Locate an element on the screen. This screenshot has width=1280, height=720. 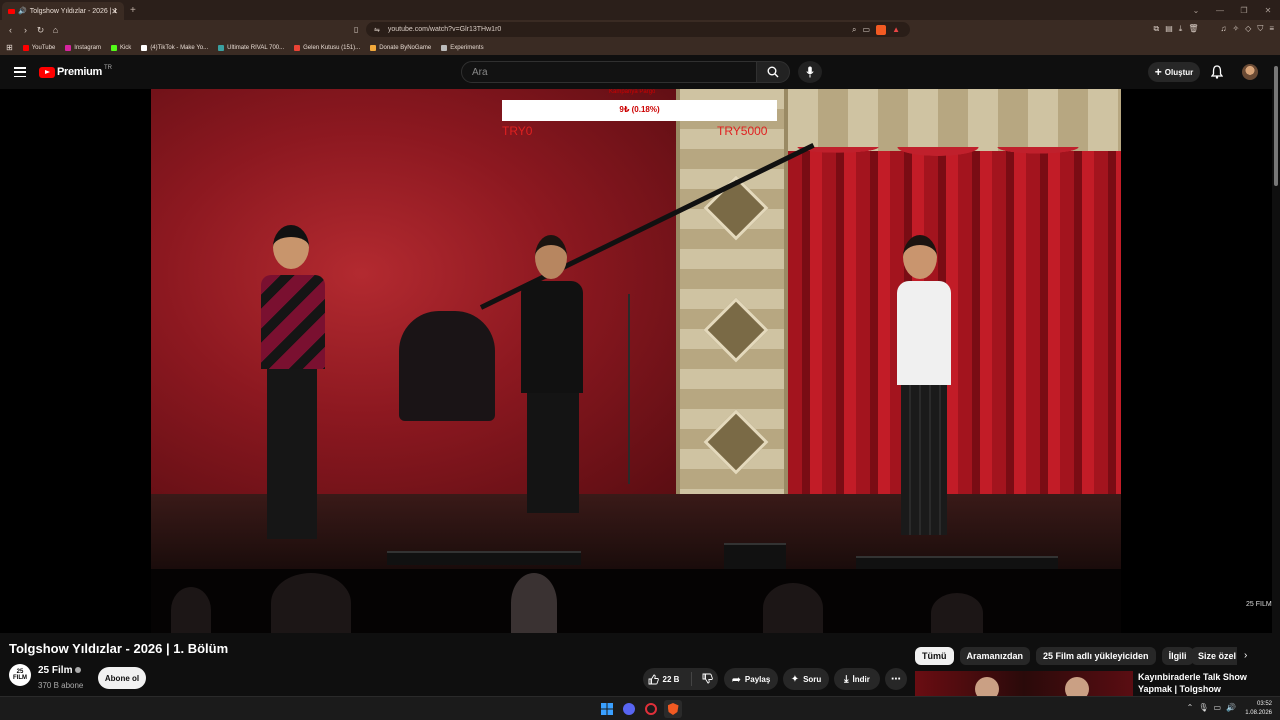
volume-icon: 🔊 is located at coordinates (1231, 707).